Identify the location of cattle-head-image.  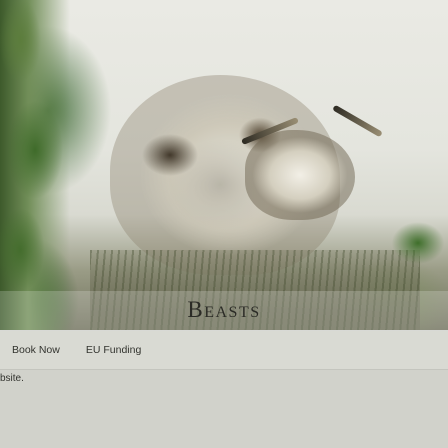
(300, 175).